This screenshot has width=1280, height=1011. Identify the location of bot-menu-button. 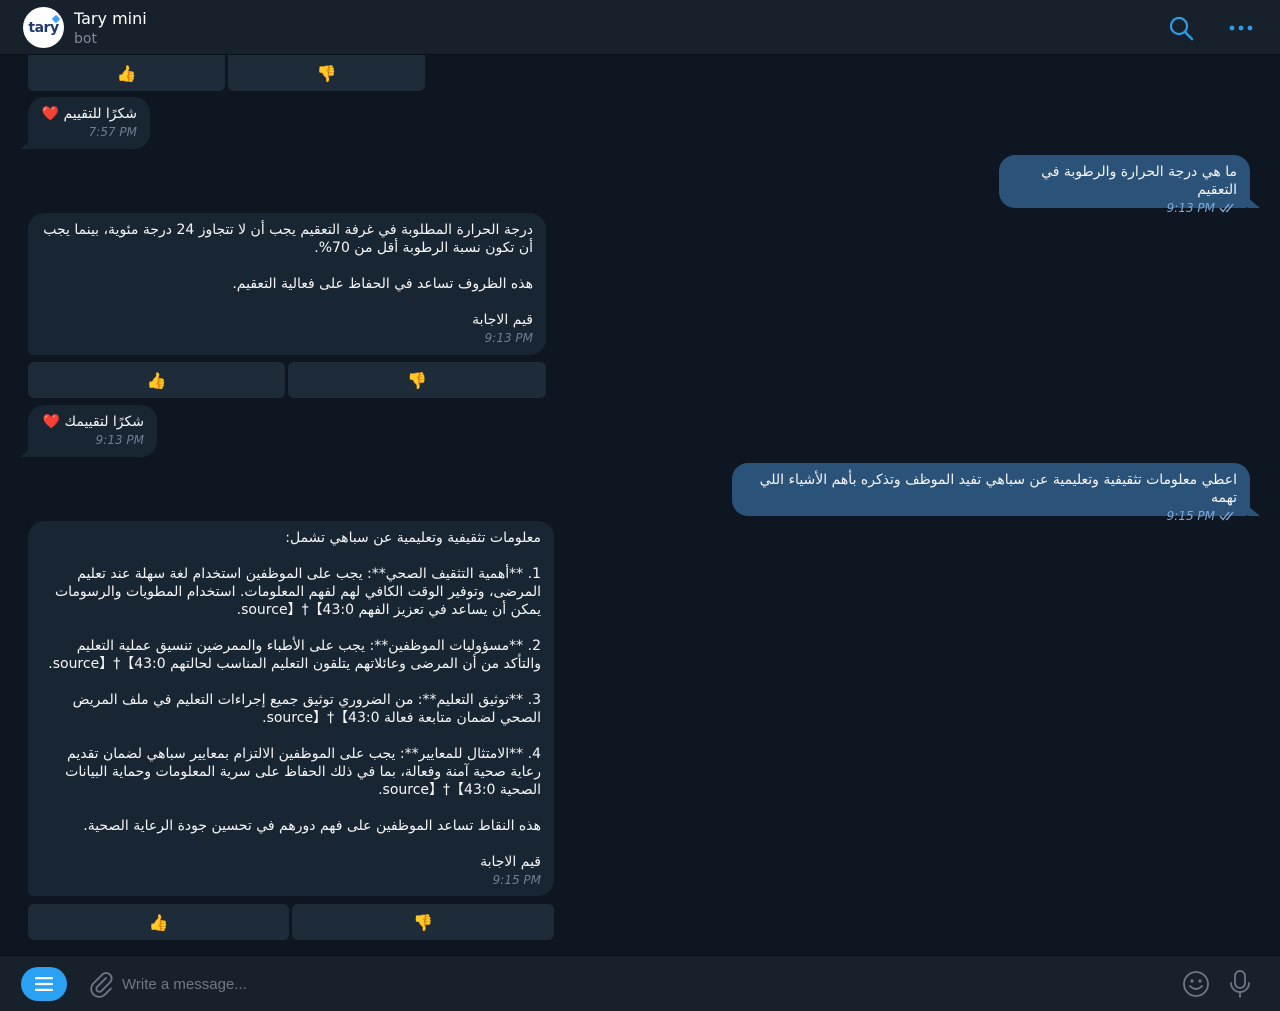
(44, 984).